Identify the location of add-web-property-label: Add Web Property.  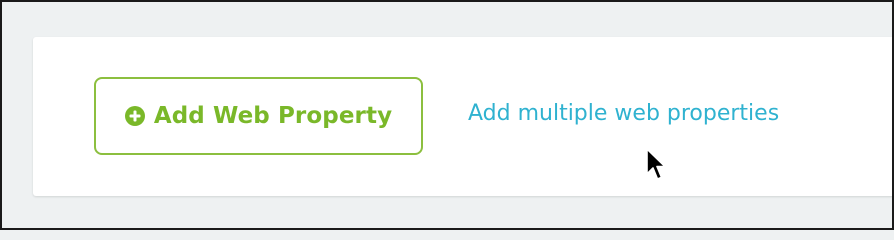
(273, 116).